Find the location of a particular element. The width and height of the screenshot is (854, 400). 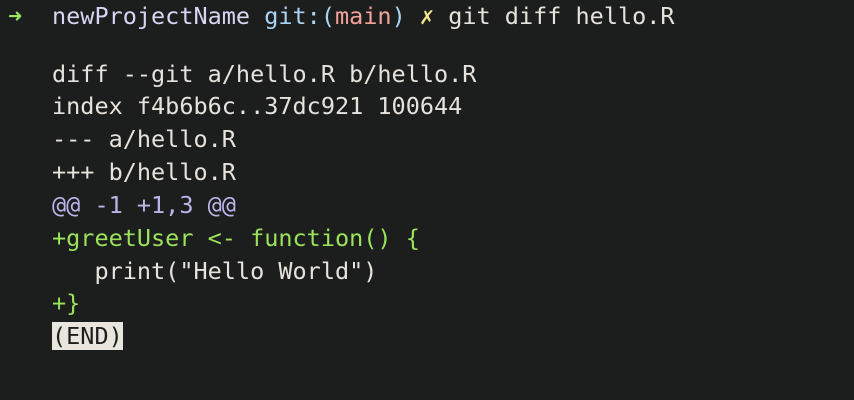

diff-hunk-header: @@ -1 +1,3 @@ is located at coordinates (144, 205).